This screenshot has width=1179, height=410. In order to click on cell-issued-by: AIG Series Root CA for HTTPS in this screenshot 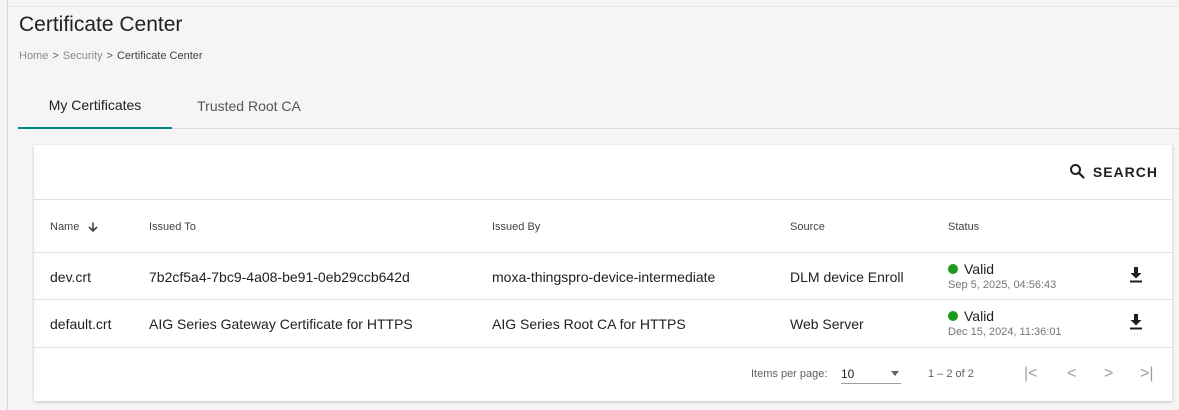, I will do `click(589, 323)`.